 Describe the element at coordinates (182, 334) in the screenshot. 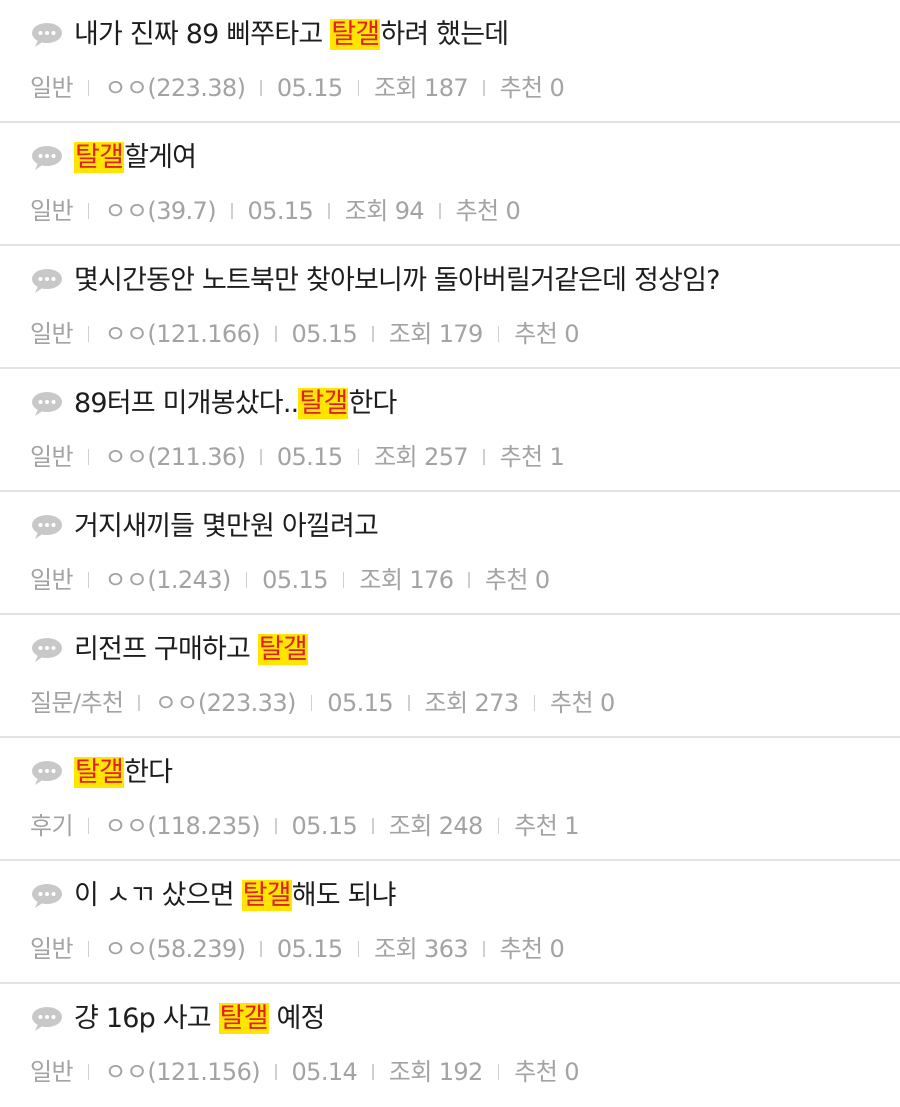

I see `post-author: ㅇㅇ(121.166)` at that location.